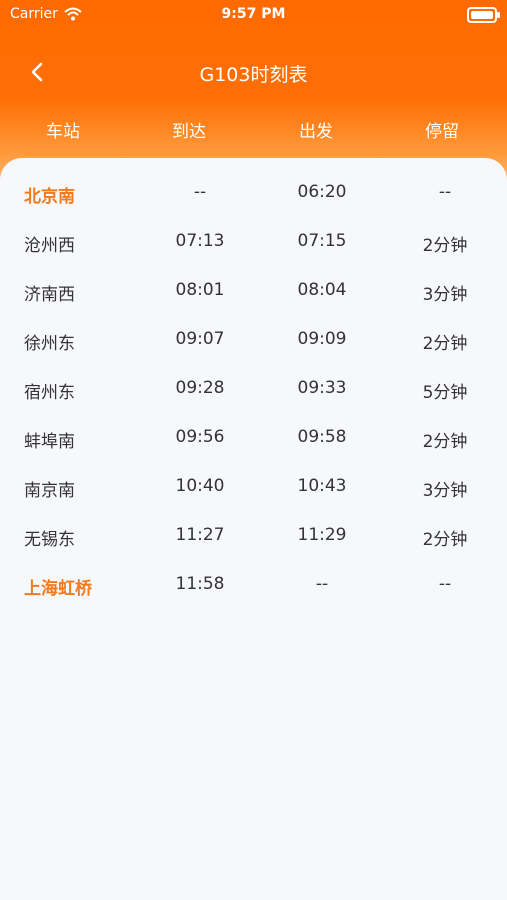  Describe the element at coordinates (49, 442) in the screenshot. I see `station-name: 蚌埠南` at that location.